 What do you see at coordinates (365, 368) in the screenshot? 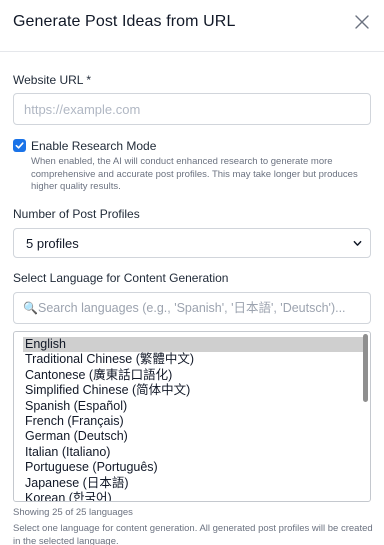
I see `scrollbar-thumb` at bounding box center [365, 368].